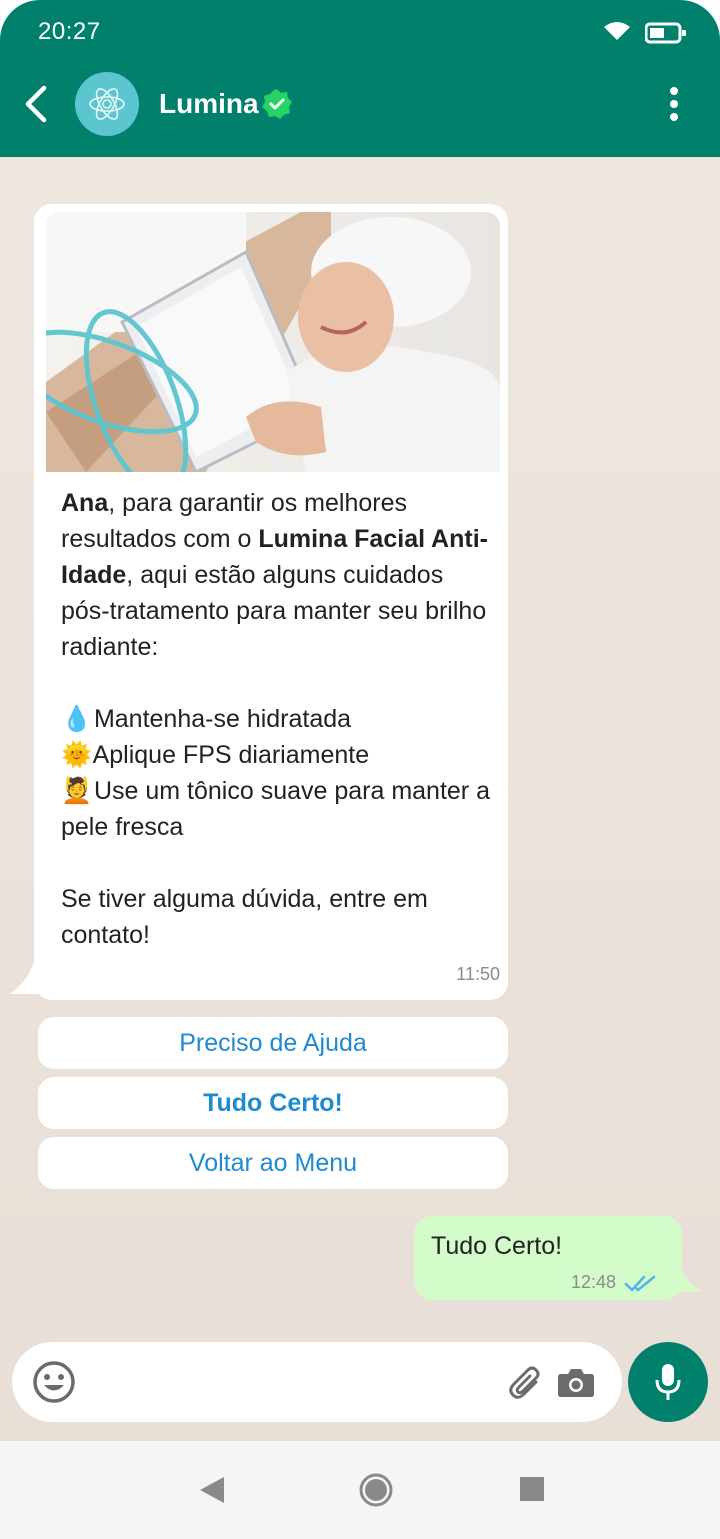 The image size is (720, 1539). What do you see at coordinates (77, 719) in the screenshot?
I see `droplet-icon: 💧` at bounding box center [77, 719].